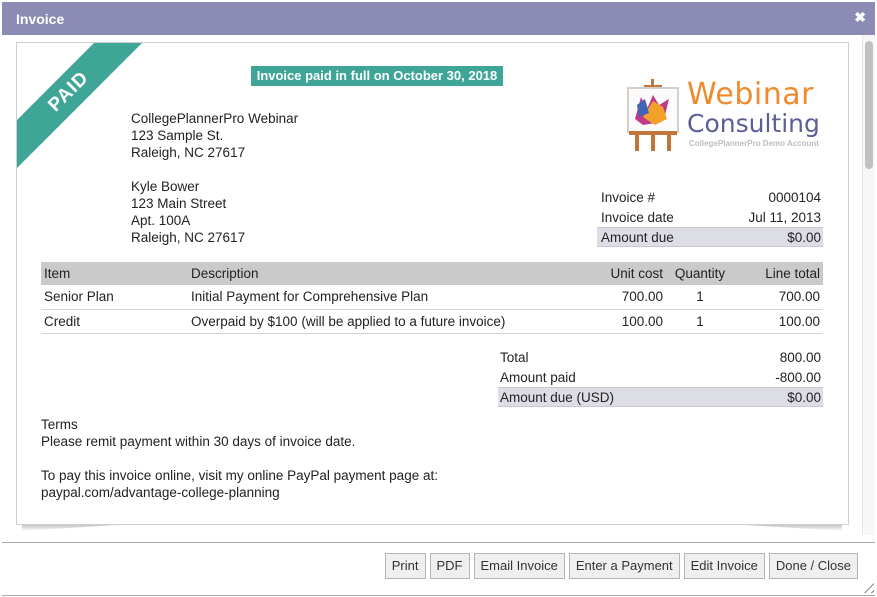 This screenshot has width=877, height=597. I want to click on dialog-titlebar: Invoice ✖, so click(438, 18).